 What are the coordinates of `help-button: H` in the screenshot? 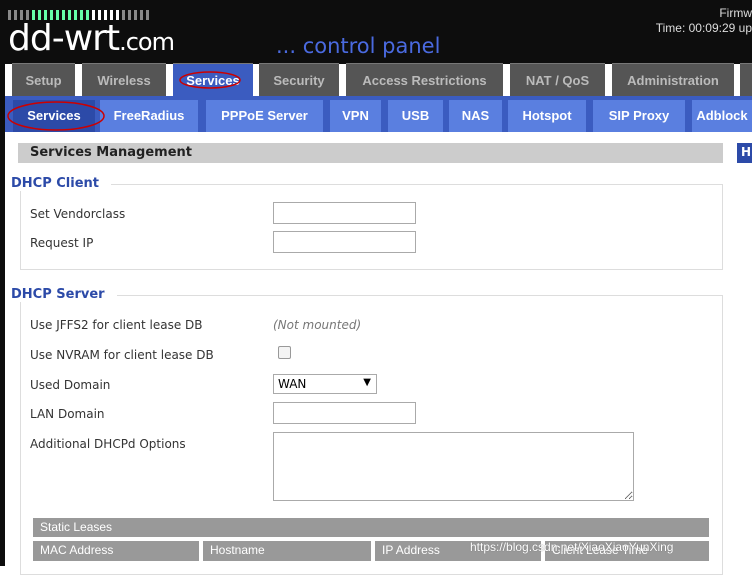 It's located at (744, 153).